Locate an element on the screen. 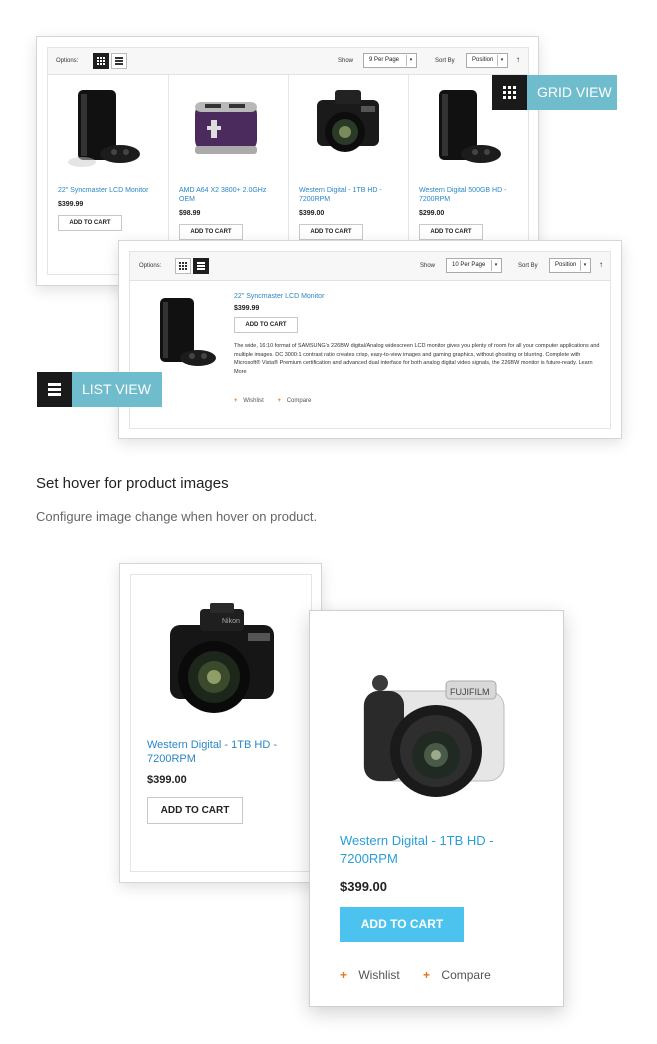 This screenshot has width=657, height=1044. list-view-banner: LIST VIEW is located at coordinates (99, 389).